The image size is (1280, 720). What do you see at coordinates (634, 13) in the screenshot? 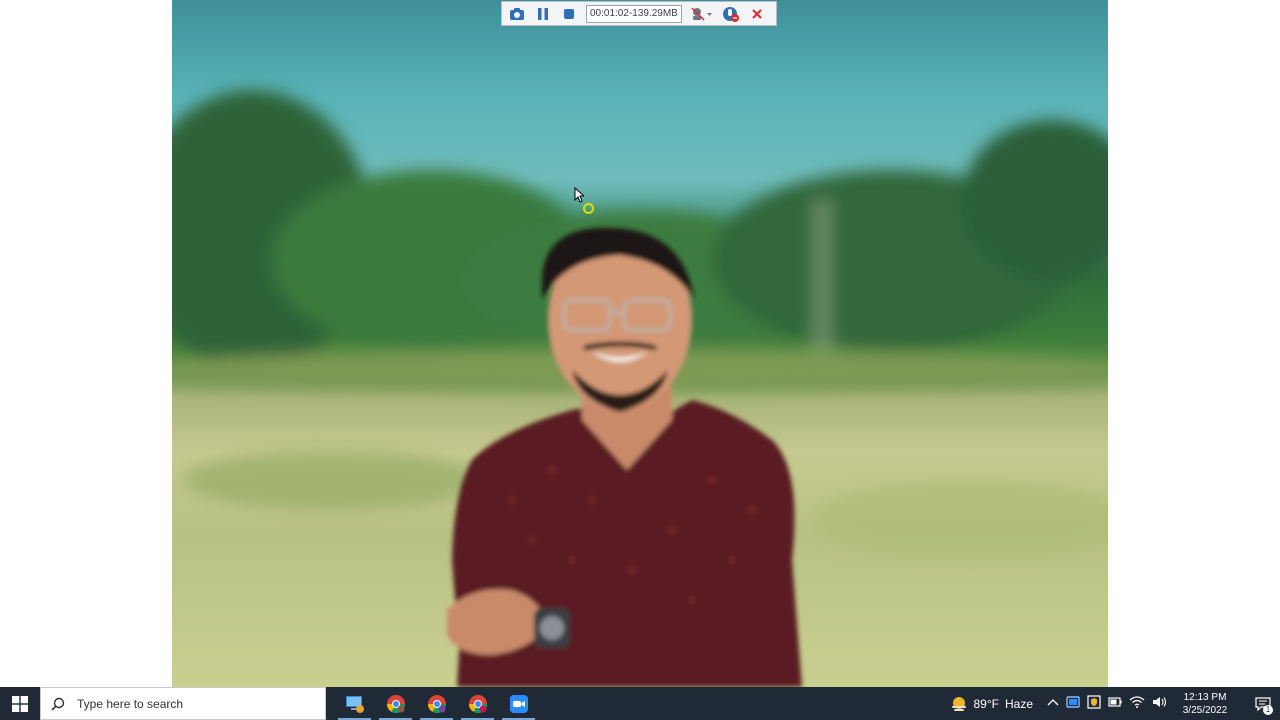
I see `recording-timer: 00:01:02-139.29MB` at bounding box center [634, 13].